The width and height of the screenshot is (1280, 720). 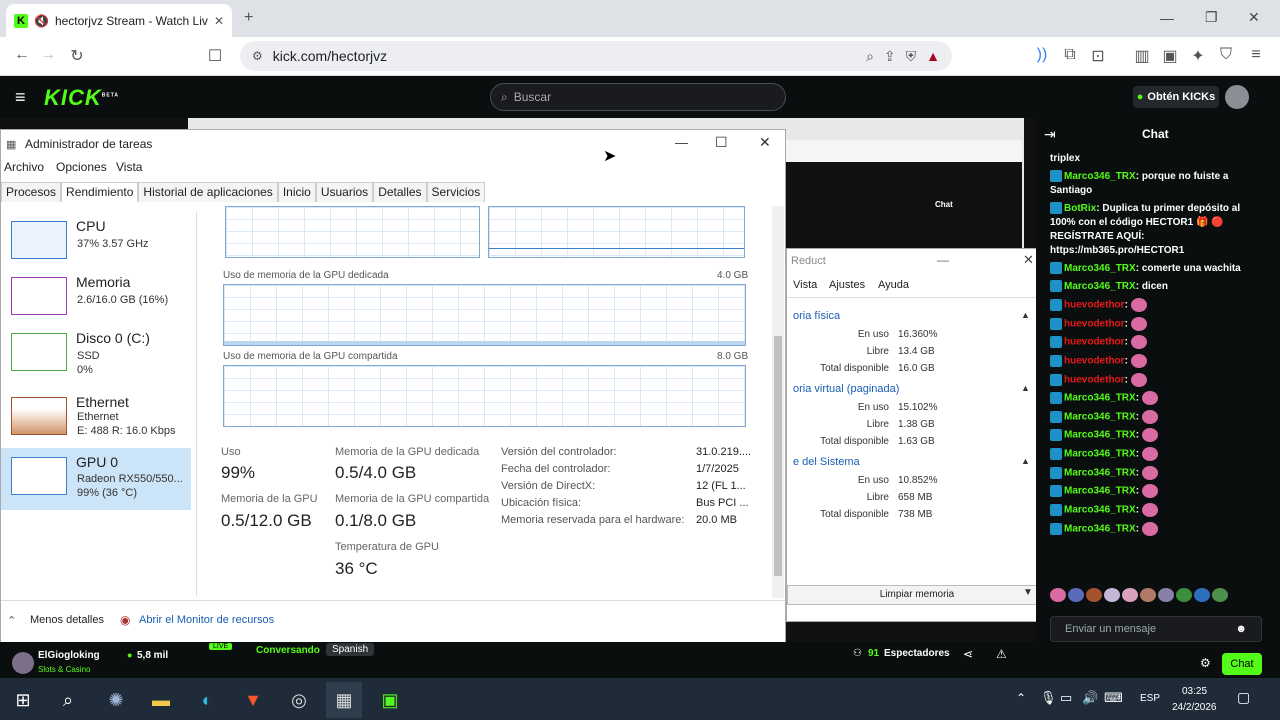 I want to click on ai-icon: ✦, so click(x=1198, y=56).